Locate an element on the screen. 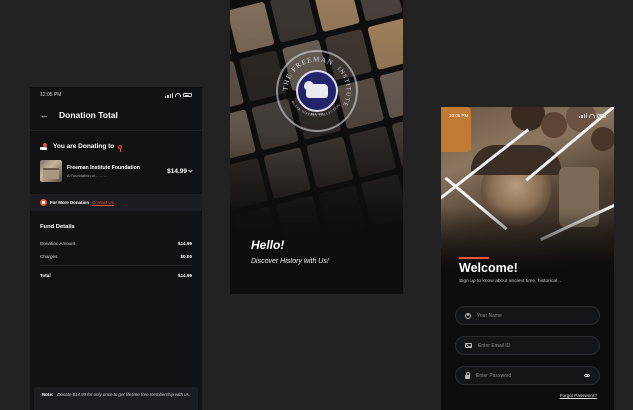 The width and height of the screenshot is (633, 410). location-pin-icon is located at coordinates (120, 148).